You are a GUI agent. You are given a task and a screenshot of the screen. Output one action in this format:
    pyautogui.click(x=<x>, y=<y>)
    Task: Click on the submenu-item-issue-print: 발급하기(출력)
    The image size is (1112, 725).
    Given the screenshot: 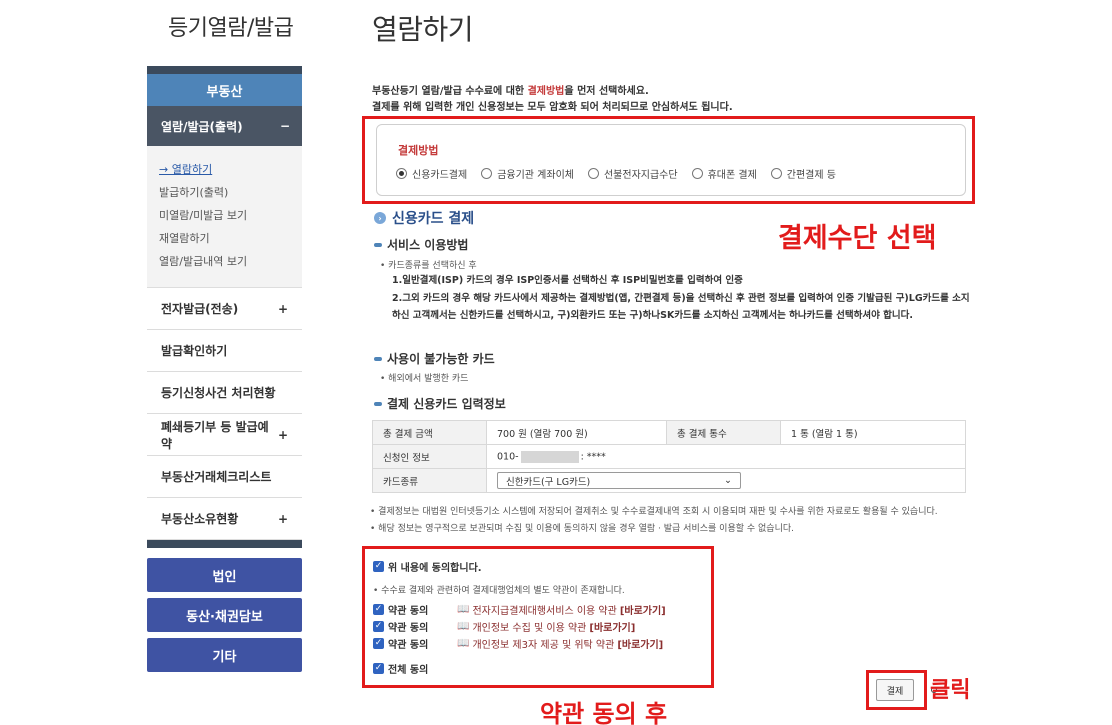 What is the action you would take?
    pyautogui.click(x=230, y=192)
    